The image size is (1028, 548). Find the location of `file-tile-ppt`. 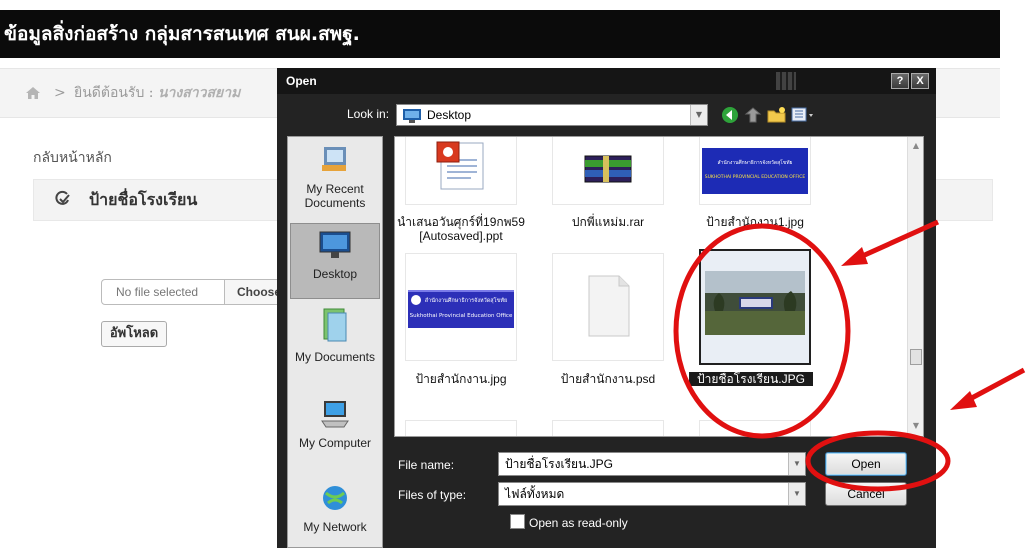

file-tile-ppt is located at coordinates (461, 171).